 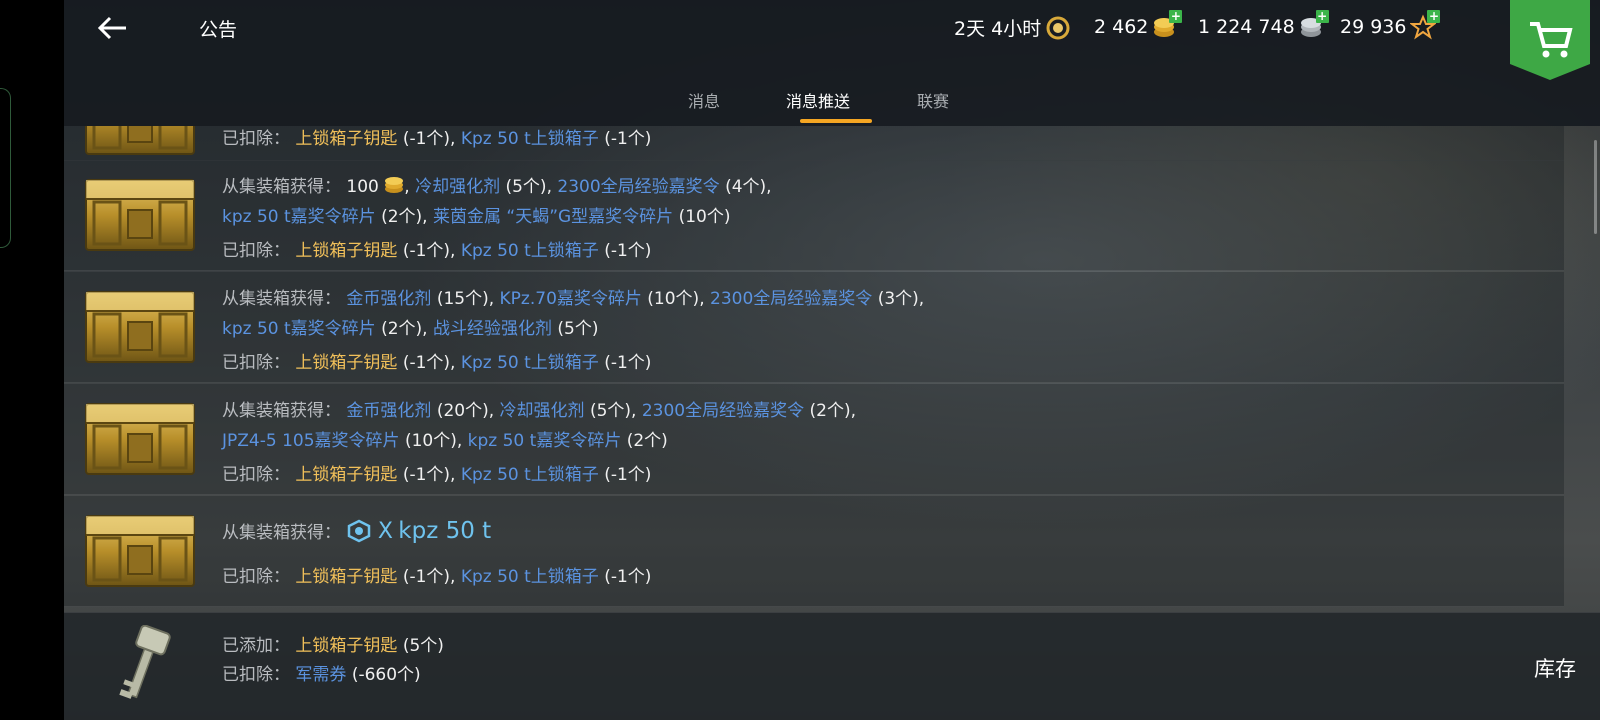 I want to click on free-xp-balance: 29 936 +, so click(x=1390, y=25).